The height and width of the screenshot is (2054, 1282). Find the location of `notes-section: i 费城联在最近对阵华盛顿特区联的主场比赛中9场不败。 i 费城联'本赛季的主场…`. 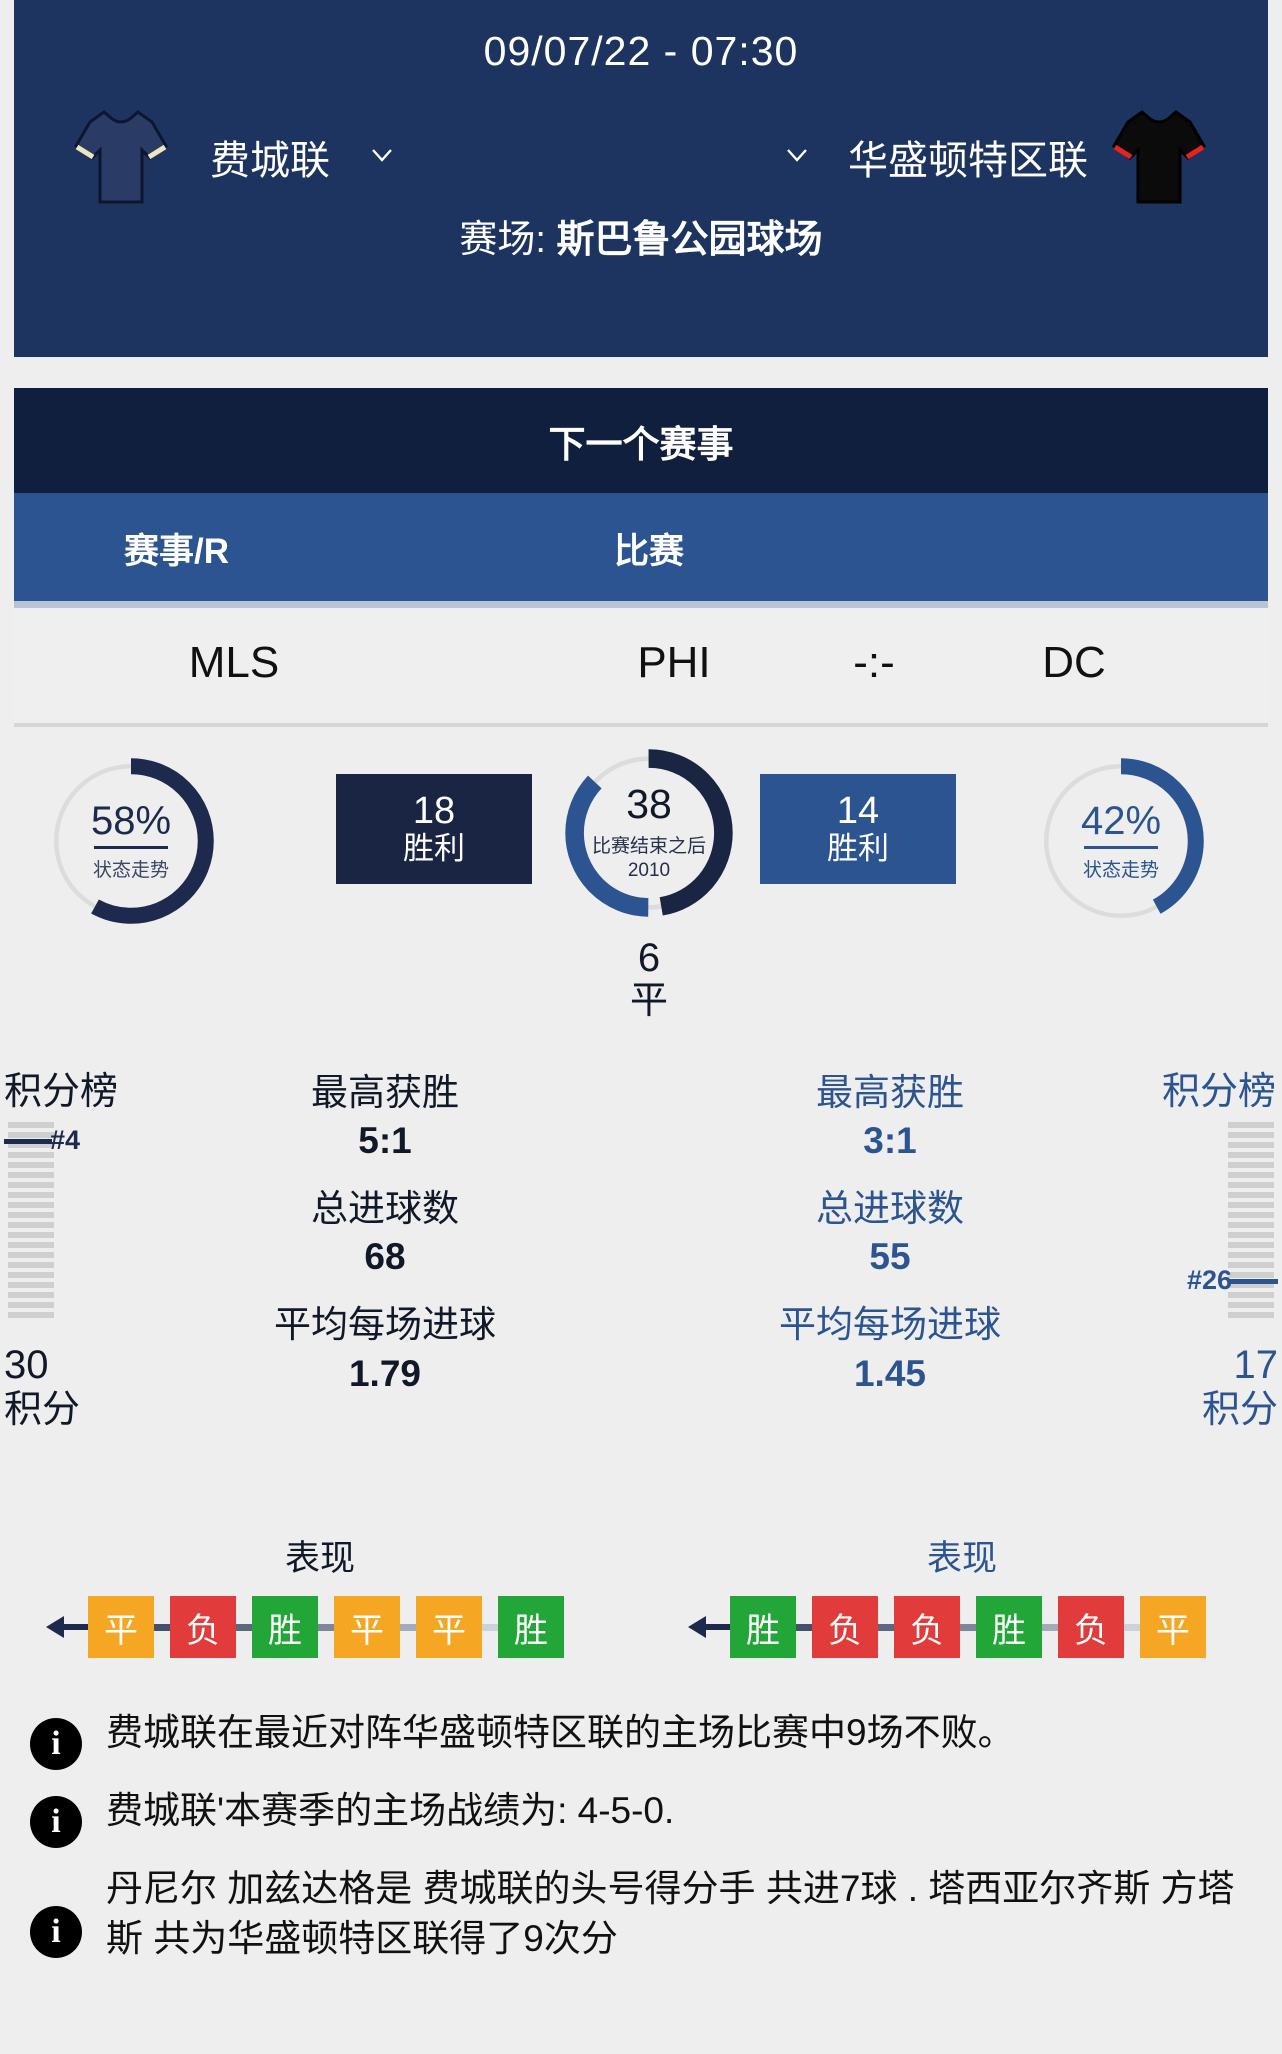

notes-section: i 费城联在最近对阵华盛顿特区联的主场比赛中9场不败。 i 费城联'本赛季的主场… is located at coordinates (641, 1836).